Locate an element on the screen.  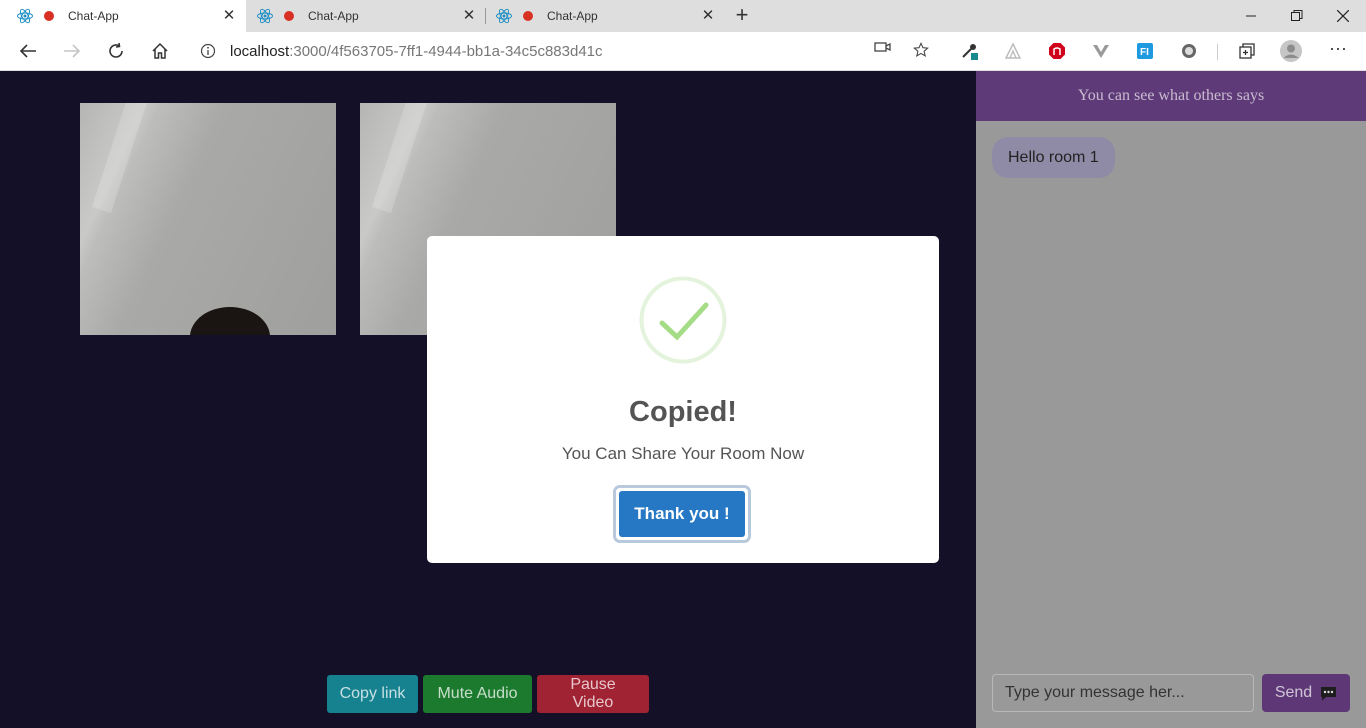
tab-strip: Chat-App ✕ Chat-App ✕ Chat-App ✕ + is located at coordinates (683, 16).